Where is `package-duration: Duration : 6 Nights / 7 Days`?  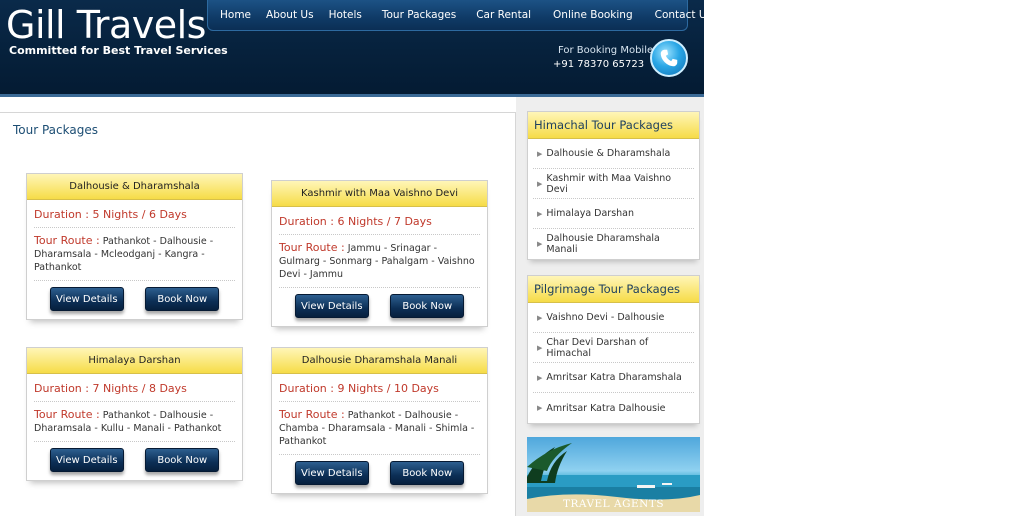
package-duration: Duration : 6 Nights / 7 Days is located at coordinates (379, 225).